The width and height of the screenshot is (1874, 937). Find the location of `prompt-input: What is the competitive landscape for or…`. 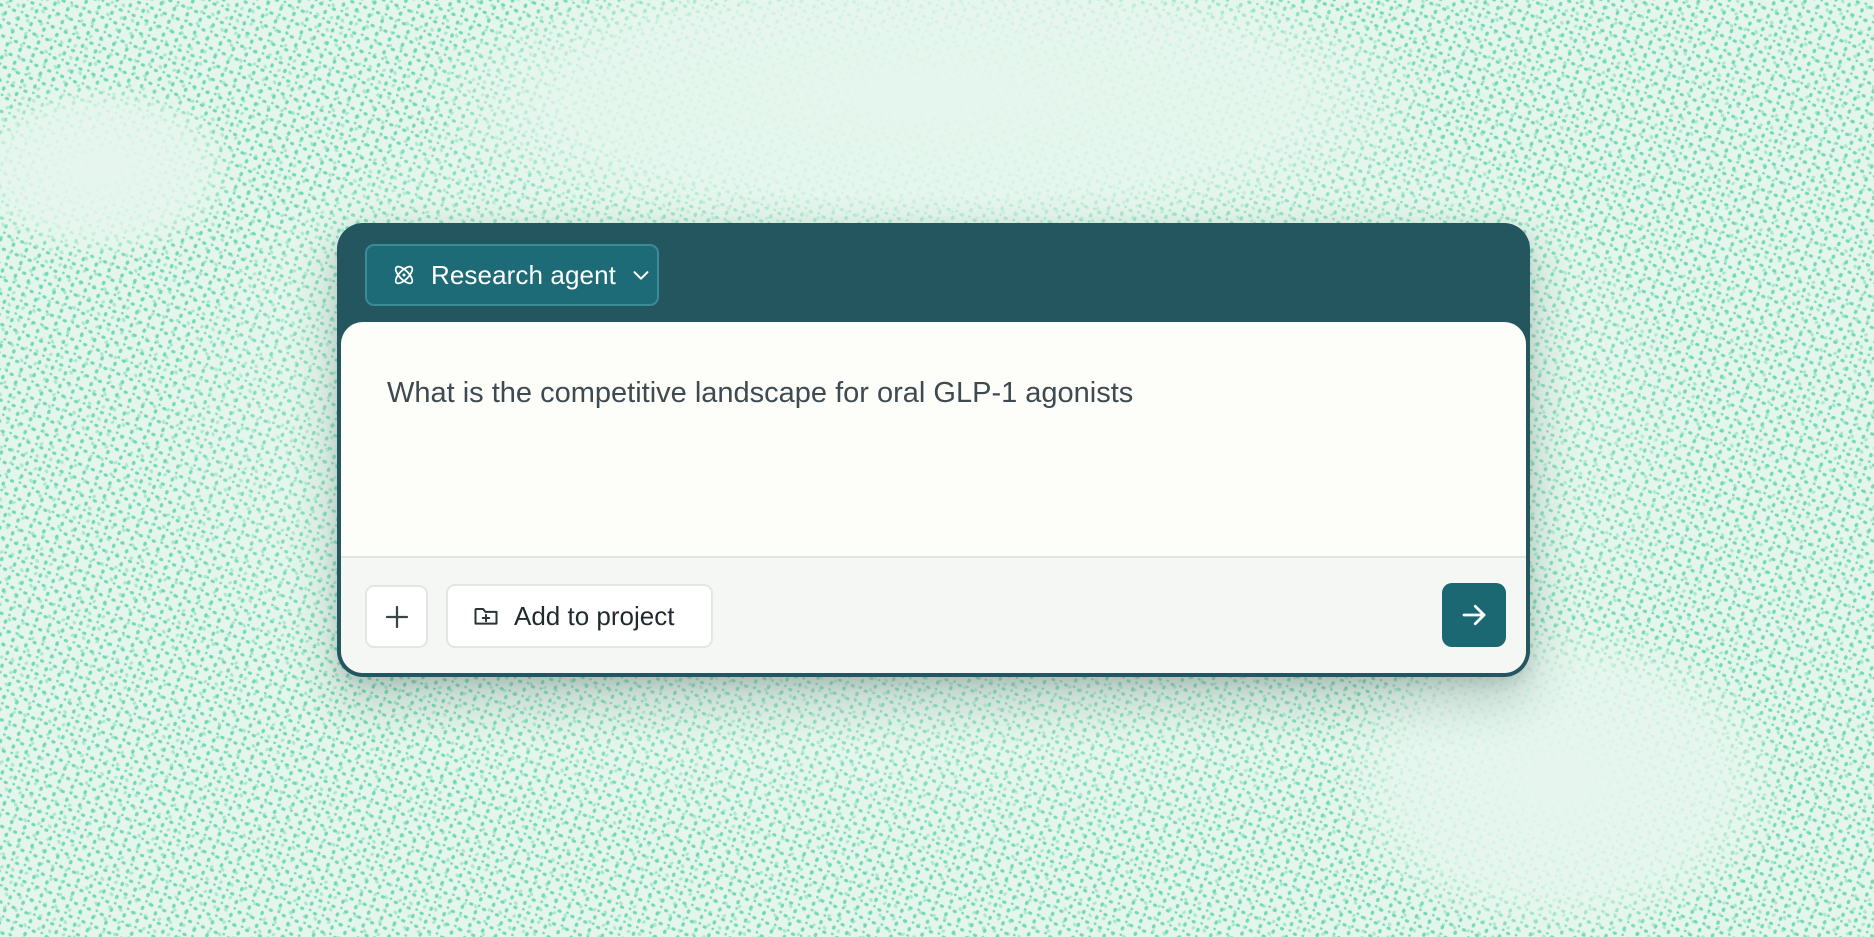

prompt-input: What is the competitive landscape for or… is located at coordinates (933, 439).